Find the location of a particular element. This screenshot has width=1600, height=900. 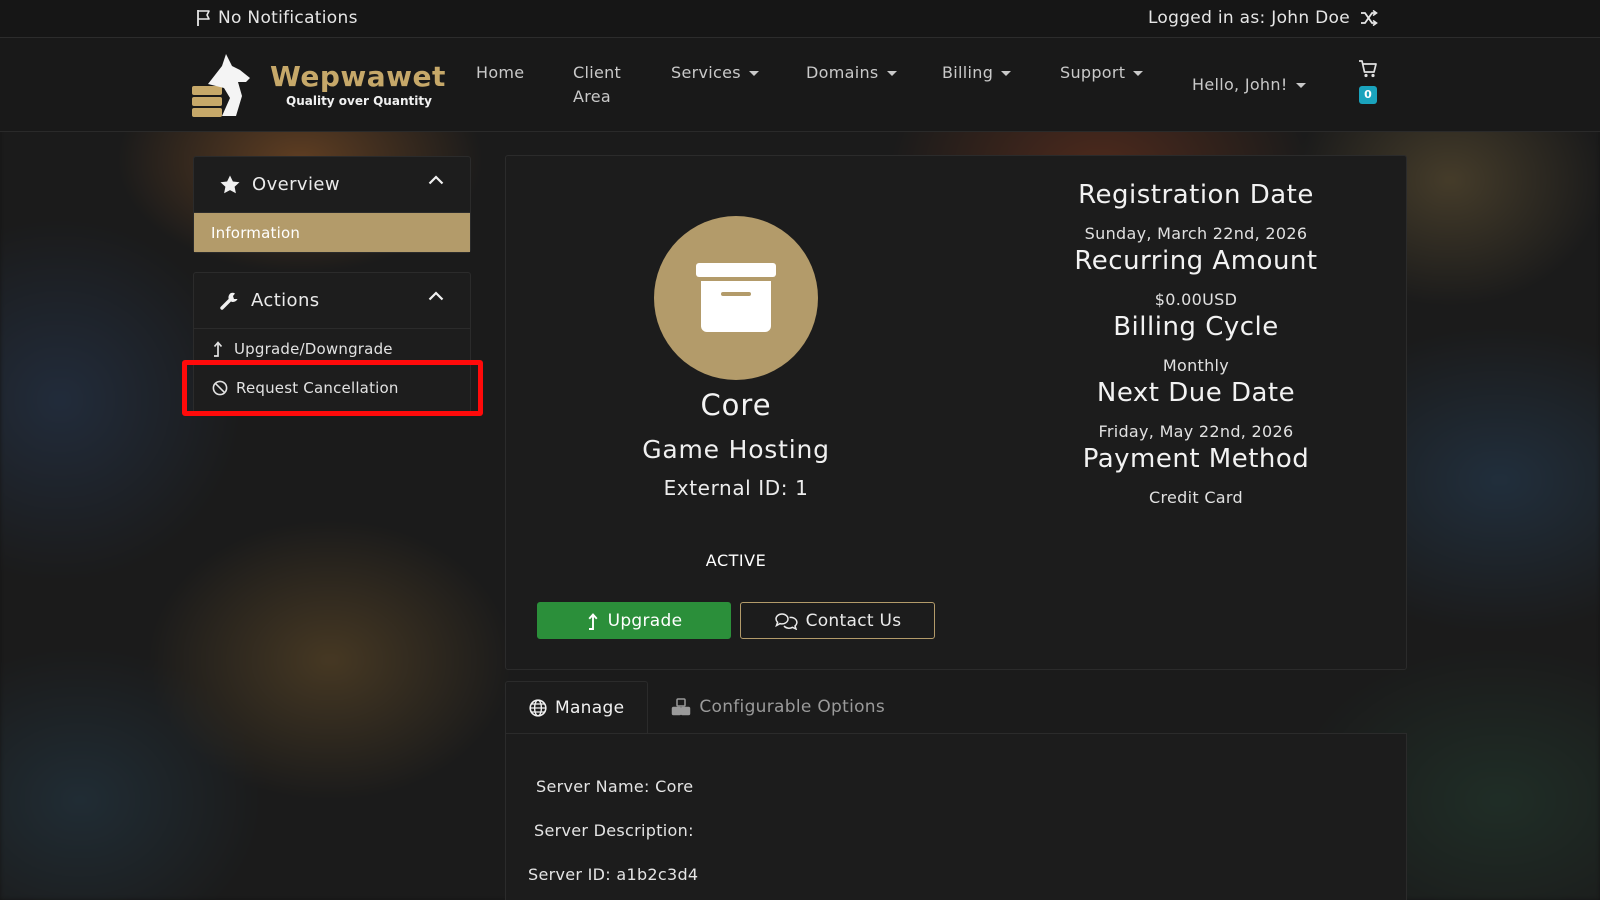

archive-box-icon is located at coordinates (736, 297).